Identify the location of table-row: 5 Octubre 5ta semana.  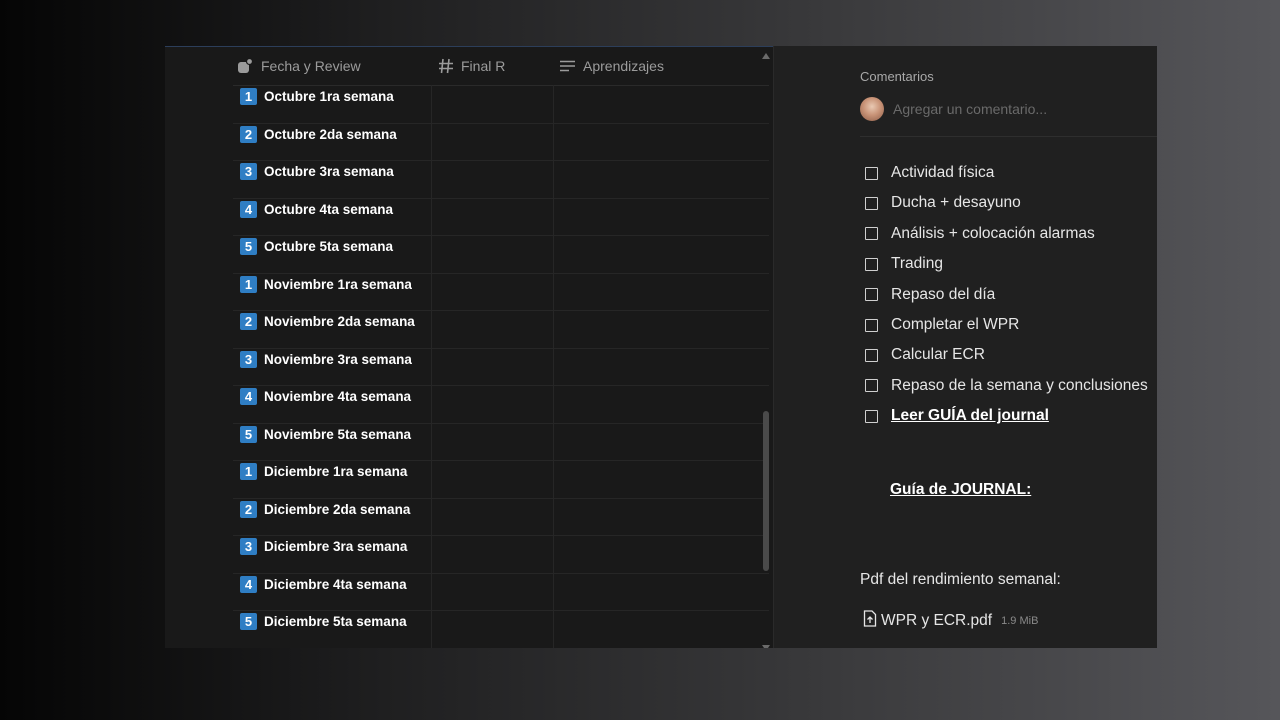
(501, 254).